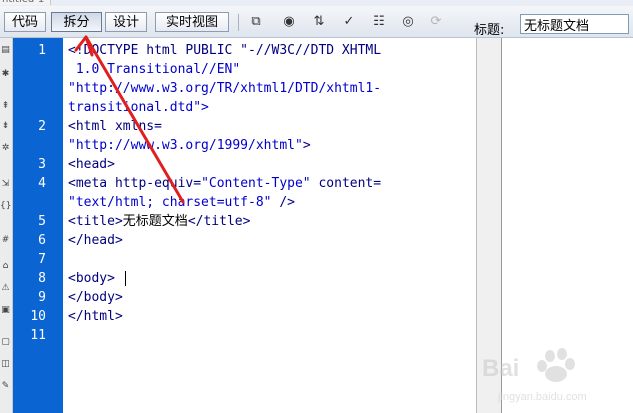 The height and width of the screenshot is (413, 633). What do you see at coordinates (125, 278) in the screenshot?
I see `text-cursor` at bounding box center [125, 278].